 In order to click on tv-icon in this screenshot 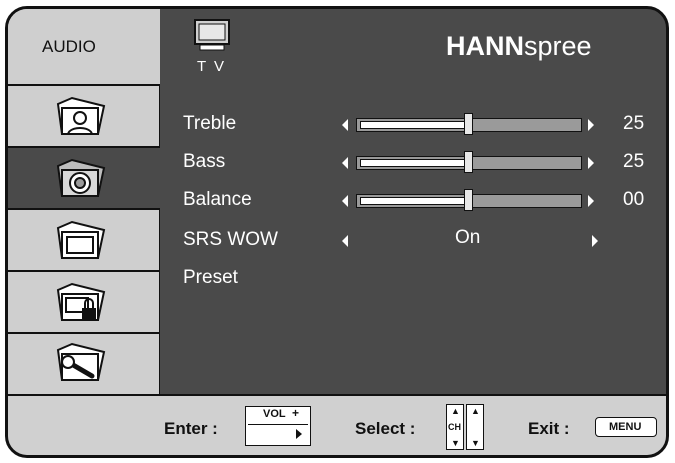, I will do `click(212, 35)`.